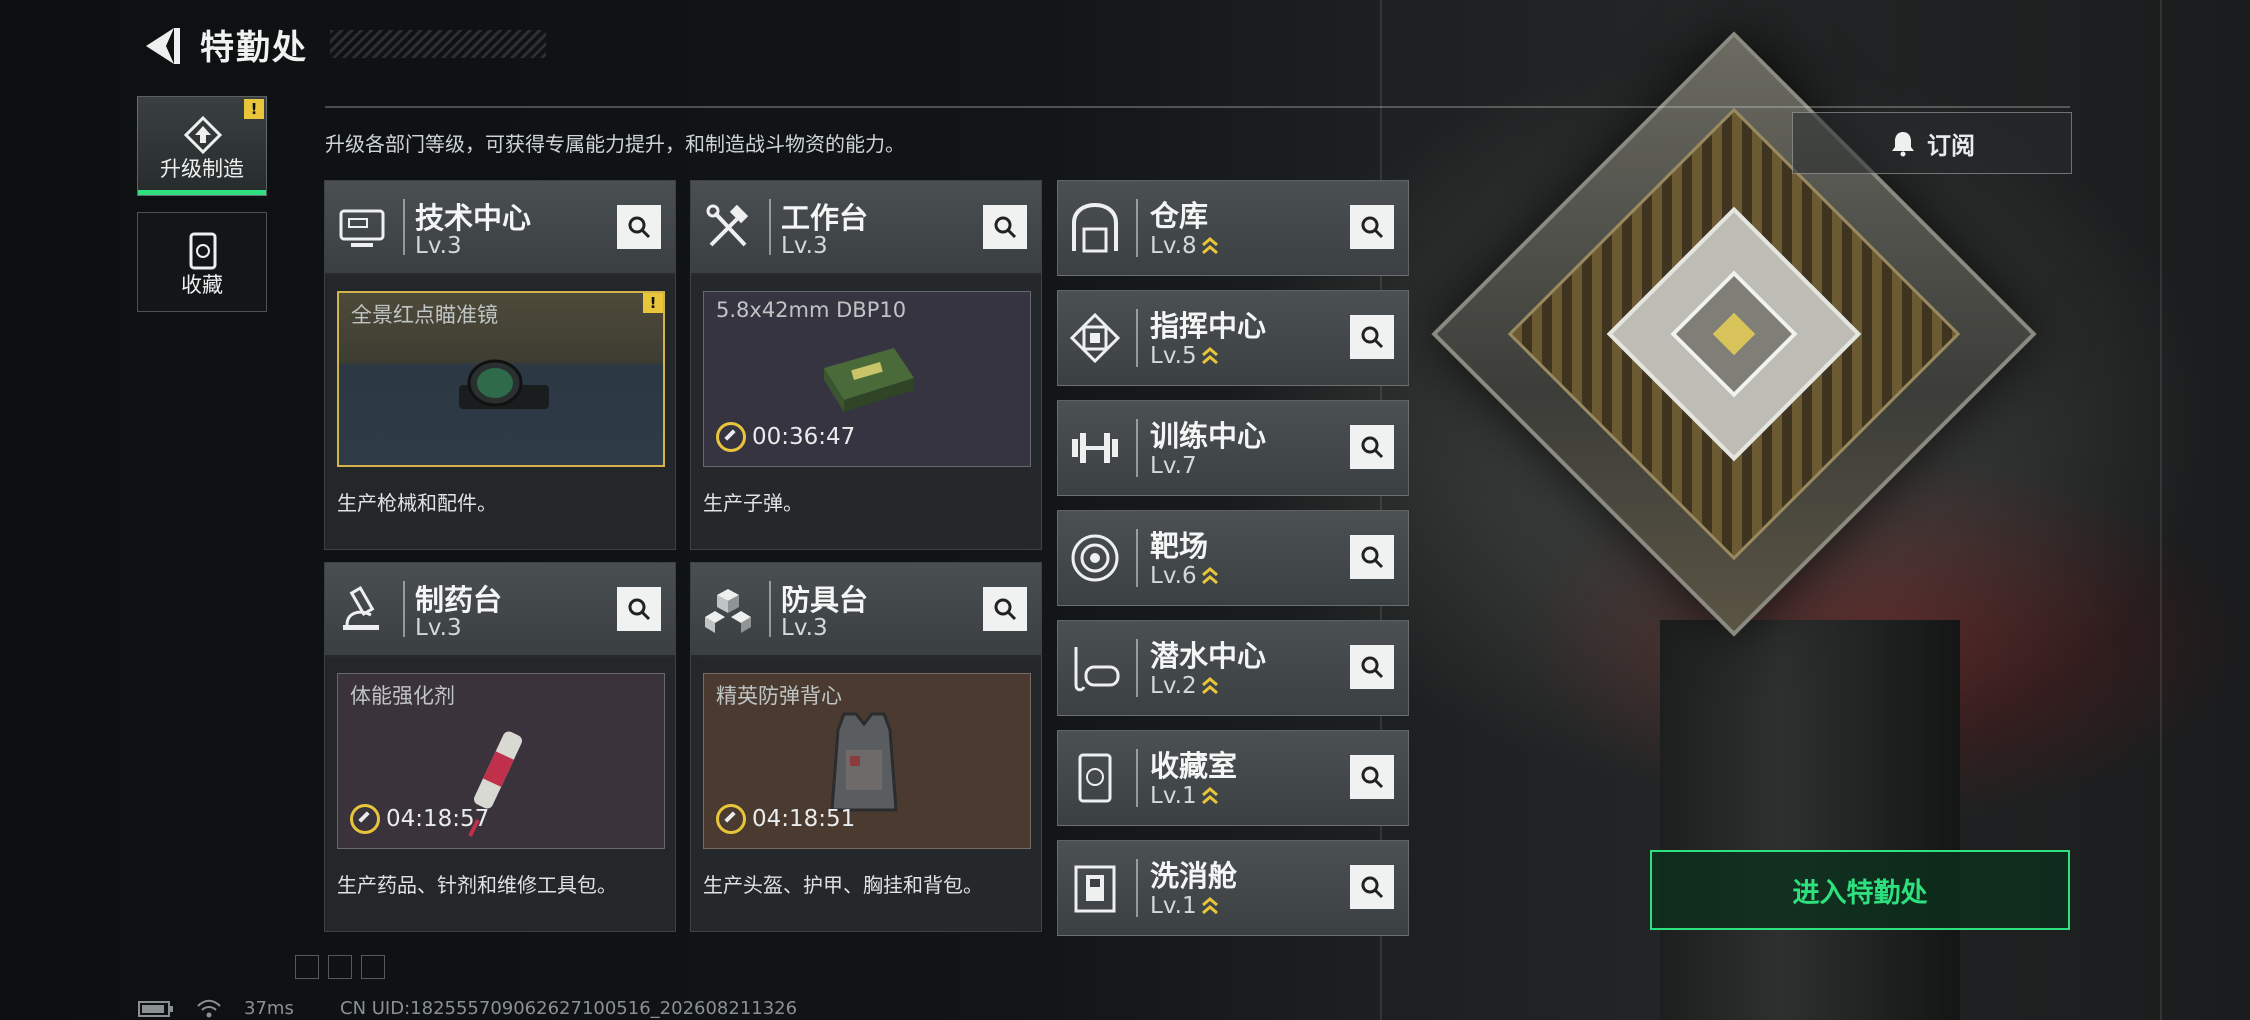  Describe the element at coordinates (209, 1008) in the screenshot. I see `wifi-icon` at that location.